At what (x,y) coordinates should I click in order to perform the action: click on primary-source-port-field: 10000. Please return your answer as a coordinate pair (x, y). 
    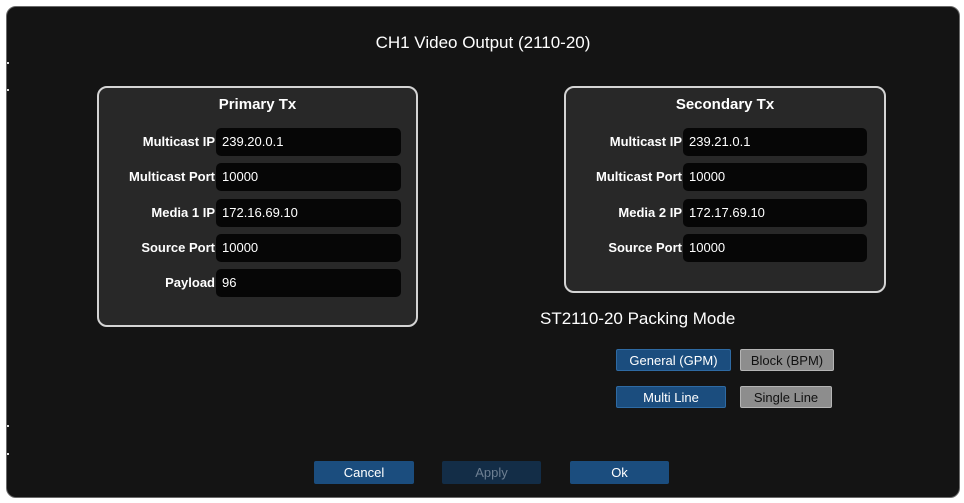
    Looking at the image, I should click on (308, 248).